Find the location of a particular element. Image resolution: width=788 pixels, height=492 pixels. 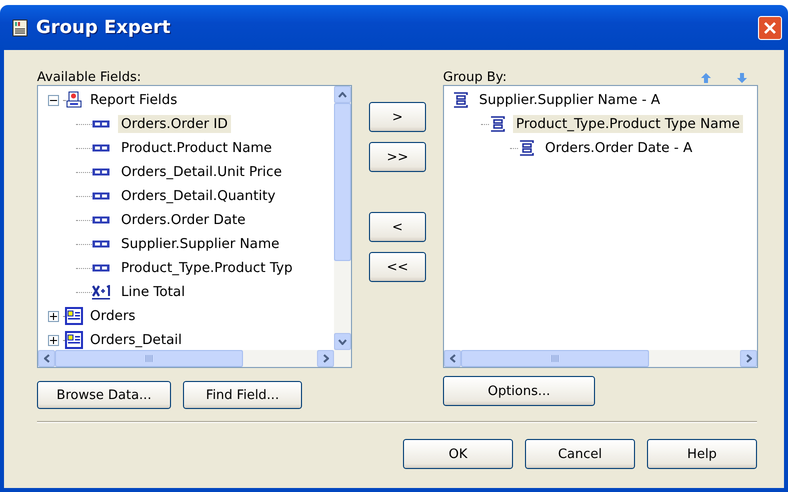

vertical-scrollbar is located at coordinates (342, 218).